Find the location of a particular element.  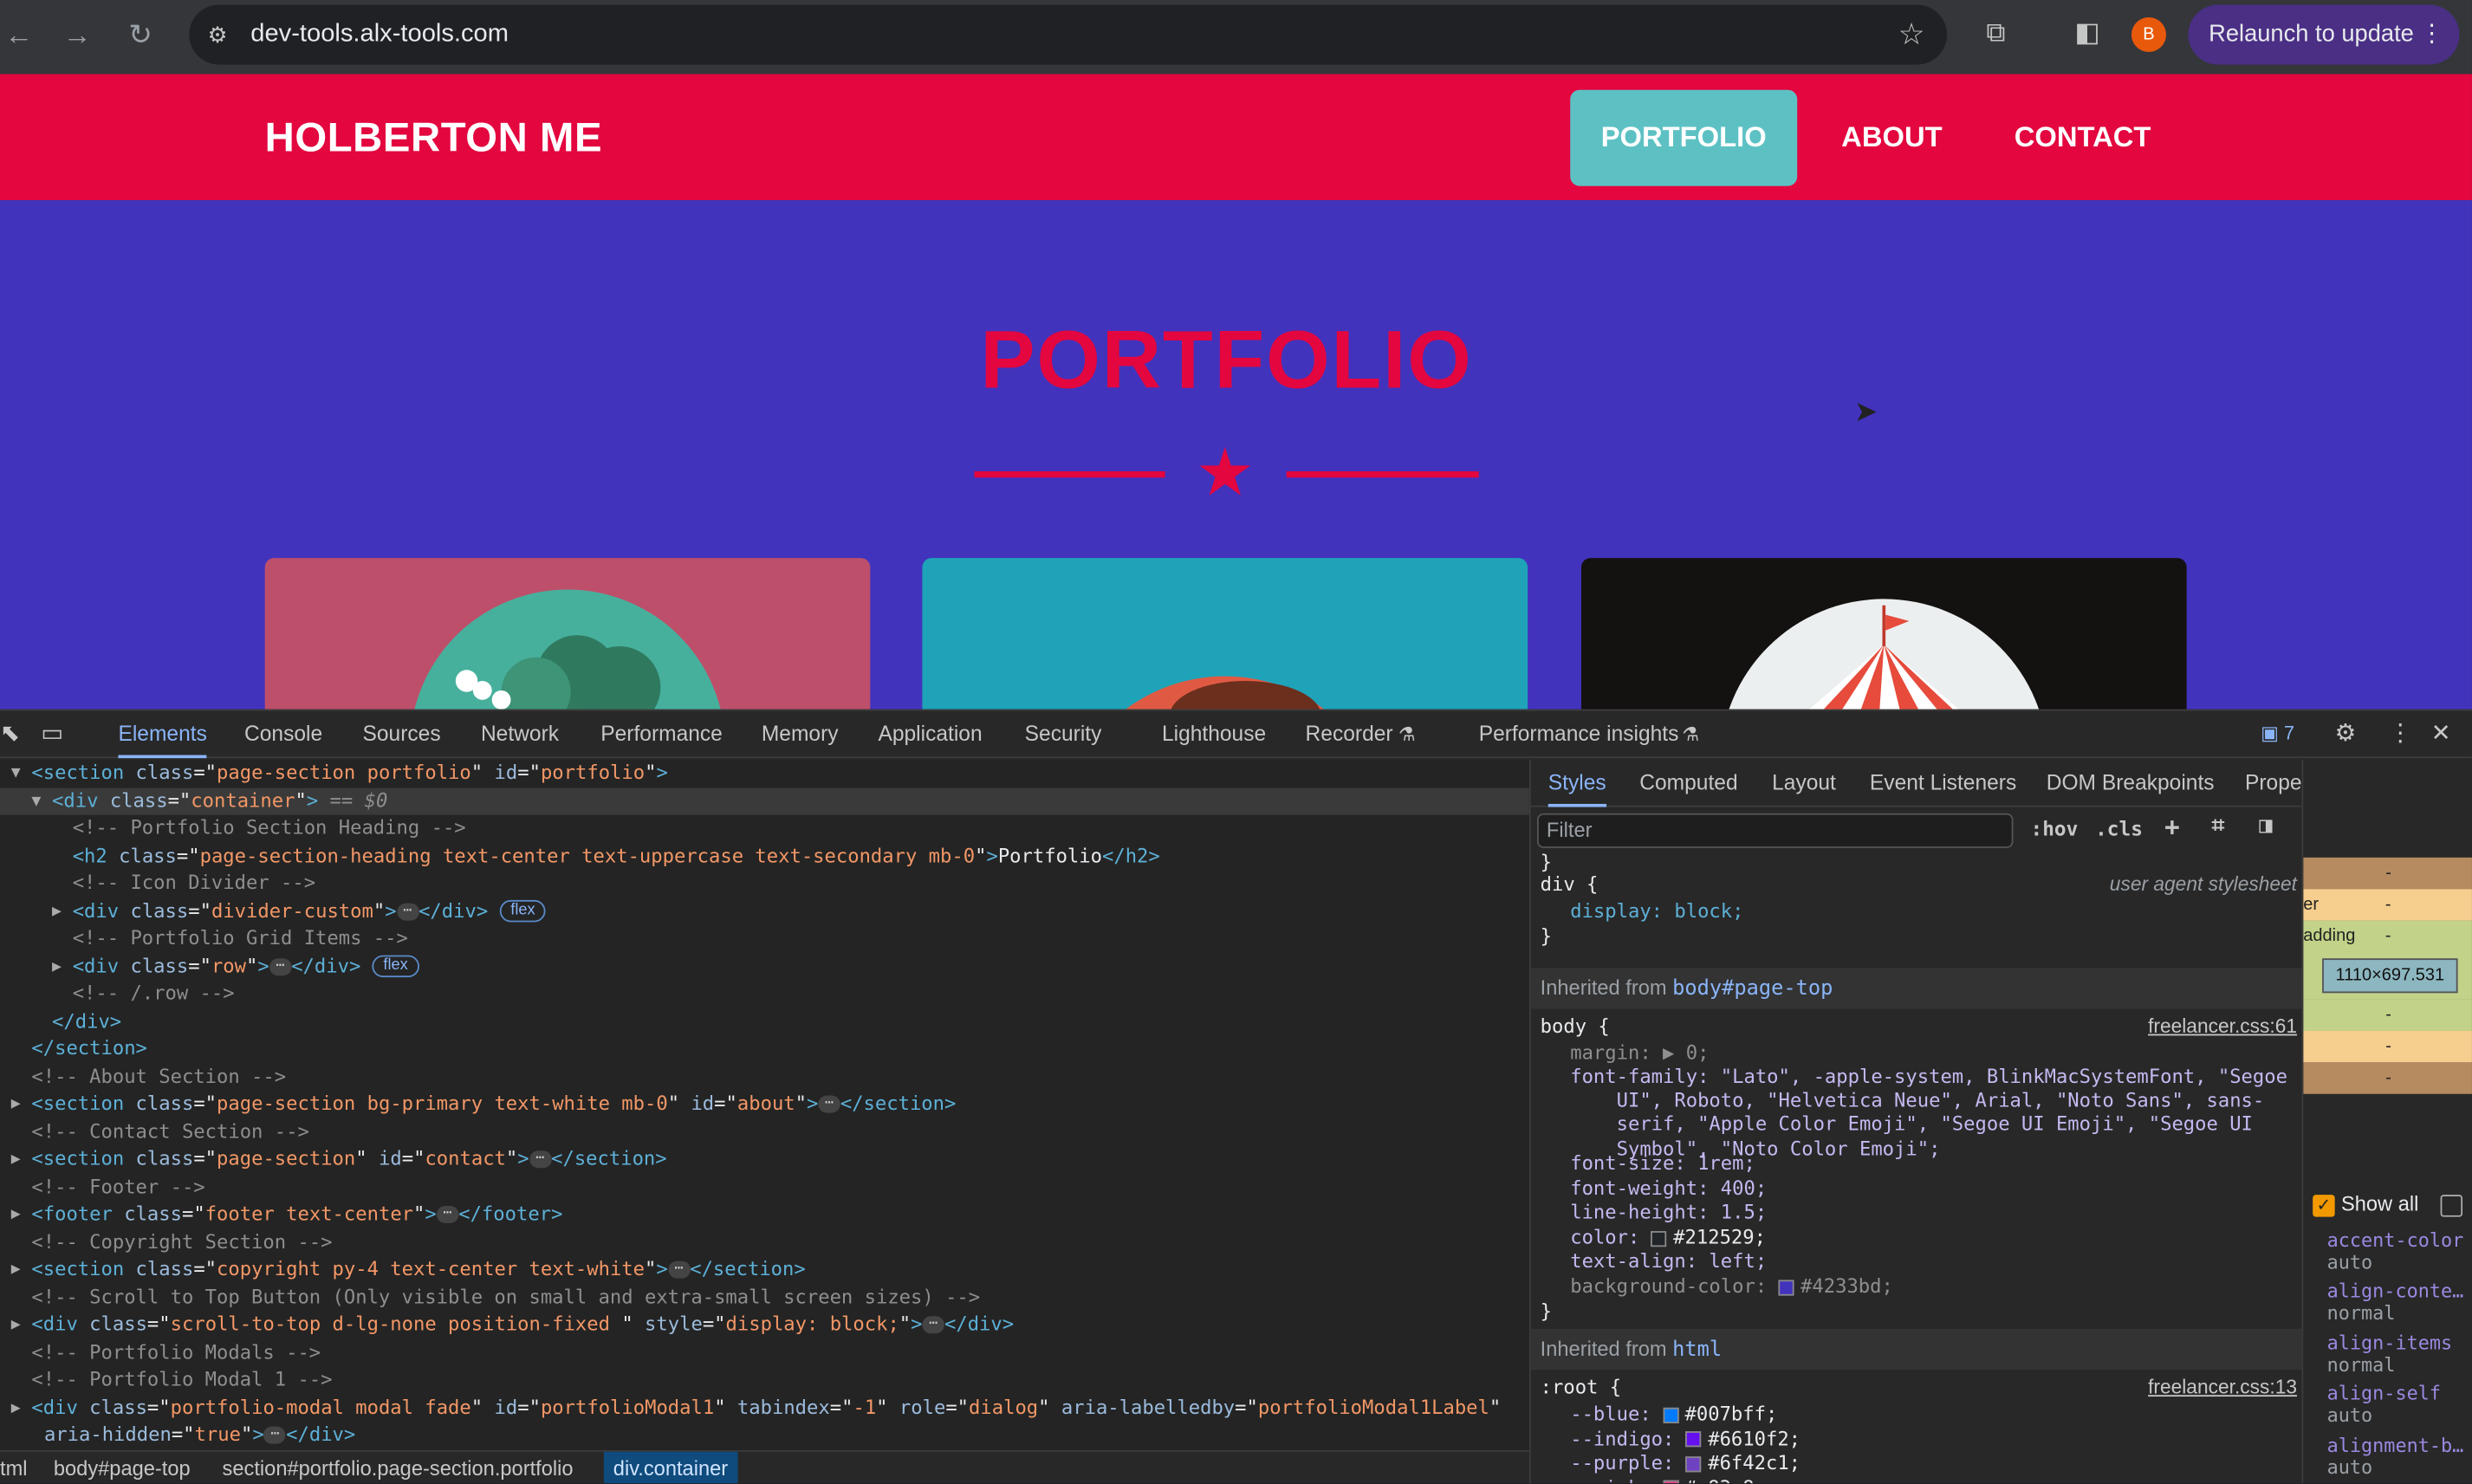

tab-lighthouse: Lighthouse is located at coordinates (1214, 735).